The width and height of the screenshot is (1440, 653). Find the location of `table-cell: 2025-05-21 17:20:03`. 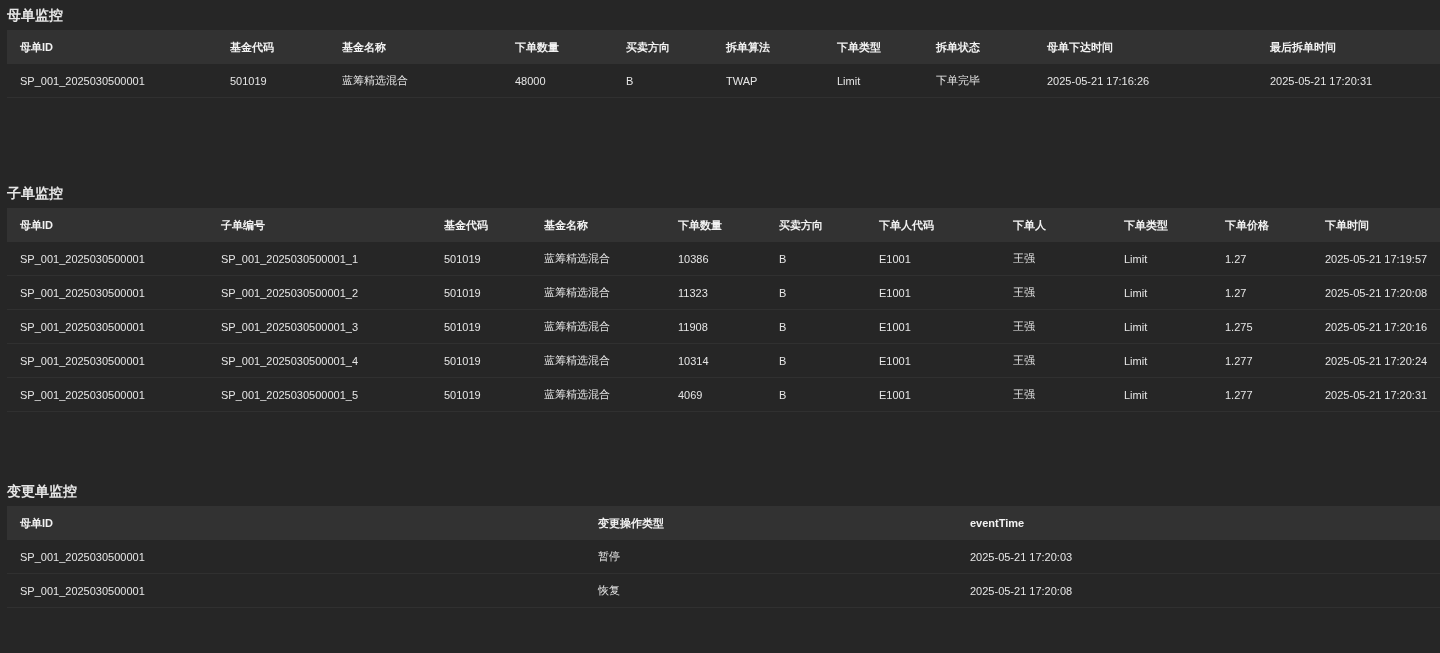

table-cell: 2025-05-21 17:20:03 is located at coordinates (1021, 556).